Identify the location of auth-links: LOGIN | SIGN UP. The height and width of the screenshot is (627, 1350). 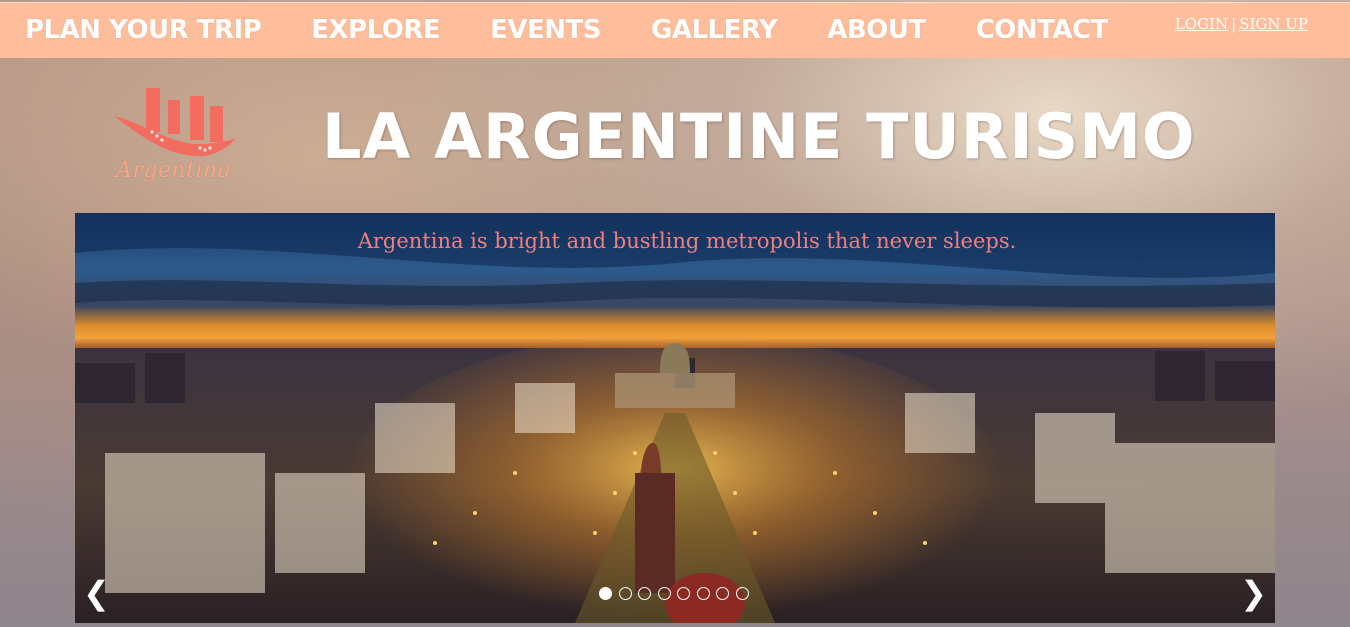
(1241, 24).